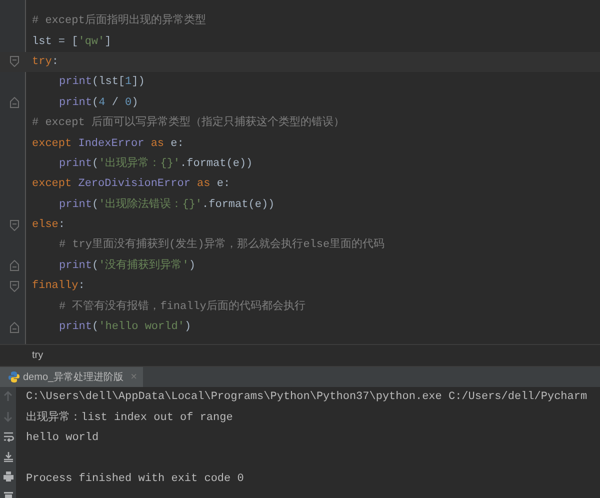 This screenshot has height=498, width=600. What do you see at coordinates (14, 377) in the screenshot?
I see `python-icon` at bounding box center [14, 377].